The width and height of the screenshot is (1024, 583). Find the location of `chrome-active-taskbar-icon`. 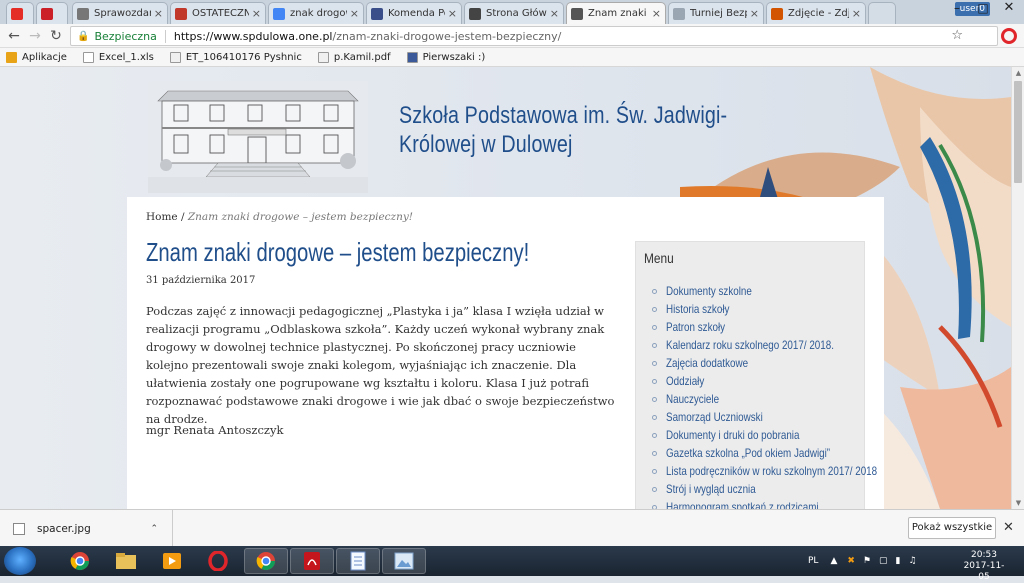

chrome-active-taskbar-icon is located at coordinates (266, 561).